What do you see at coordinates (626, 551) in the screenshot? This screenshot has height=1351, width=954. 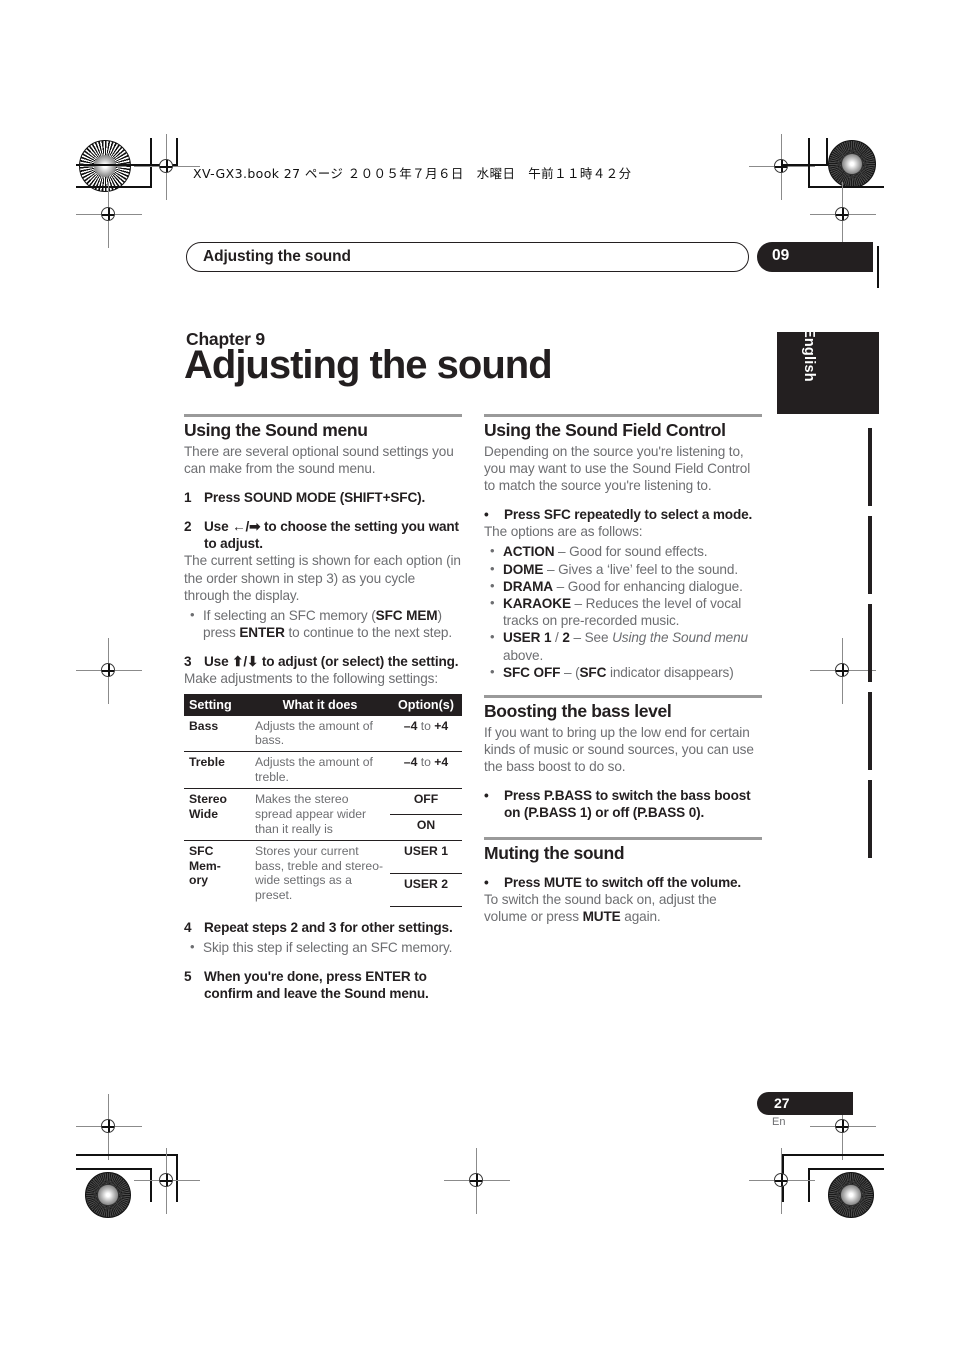 I see `list-item: ACTION – Good for sound effects.` at bounding box center [626, 551].